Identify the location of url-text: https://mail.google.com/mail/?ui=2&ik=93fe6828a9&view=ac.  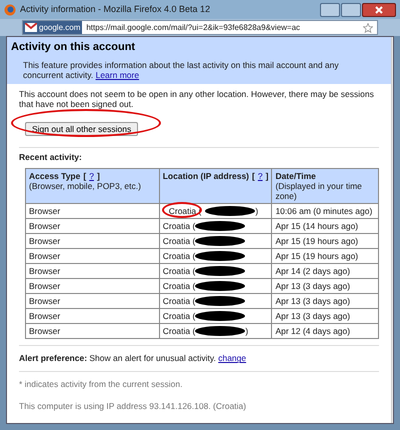
(194, 28).